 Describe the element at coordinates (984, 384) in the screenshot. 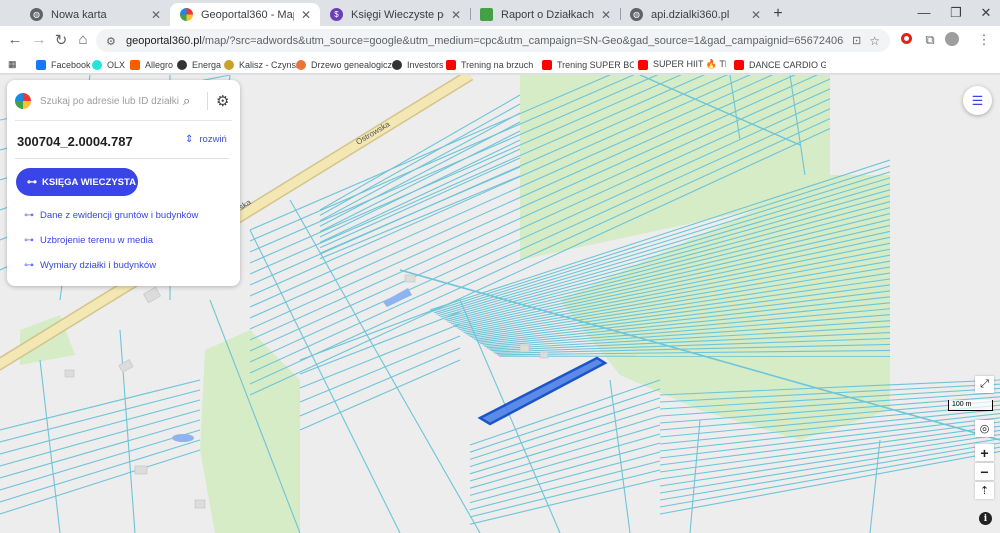

I see `fullscreen-button: ⤢` at that location.